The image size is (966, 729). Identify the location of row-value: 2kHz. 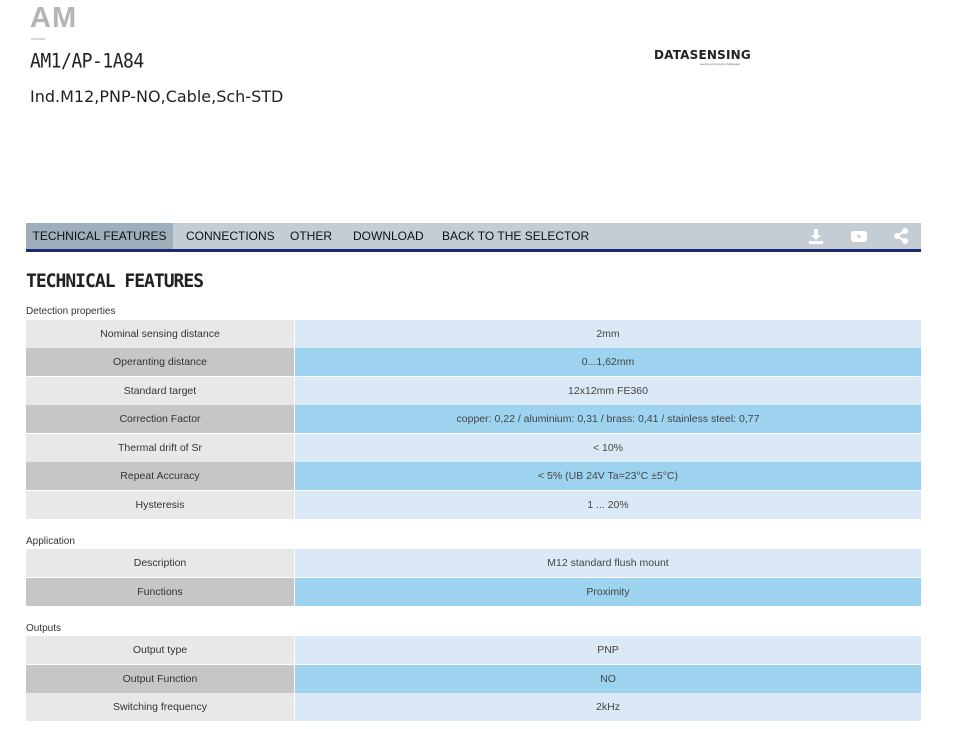
(608, 707).